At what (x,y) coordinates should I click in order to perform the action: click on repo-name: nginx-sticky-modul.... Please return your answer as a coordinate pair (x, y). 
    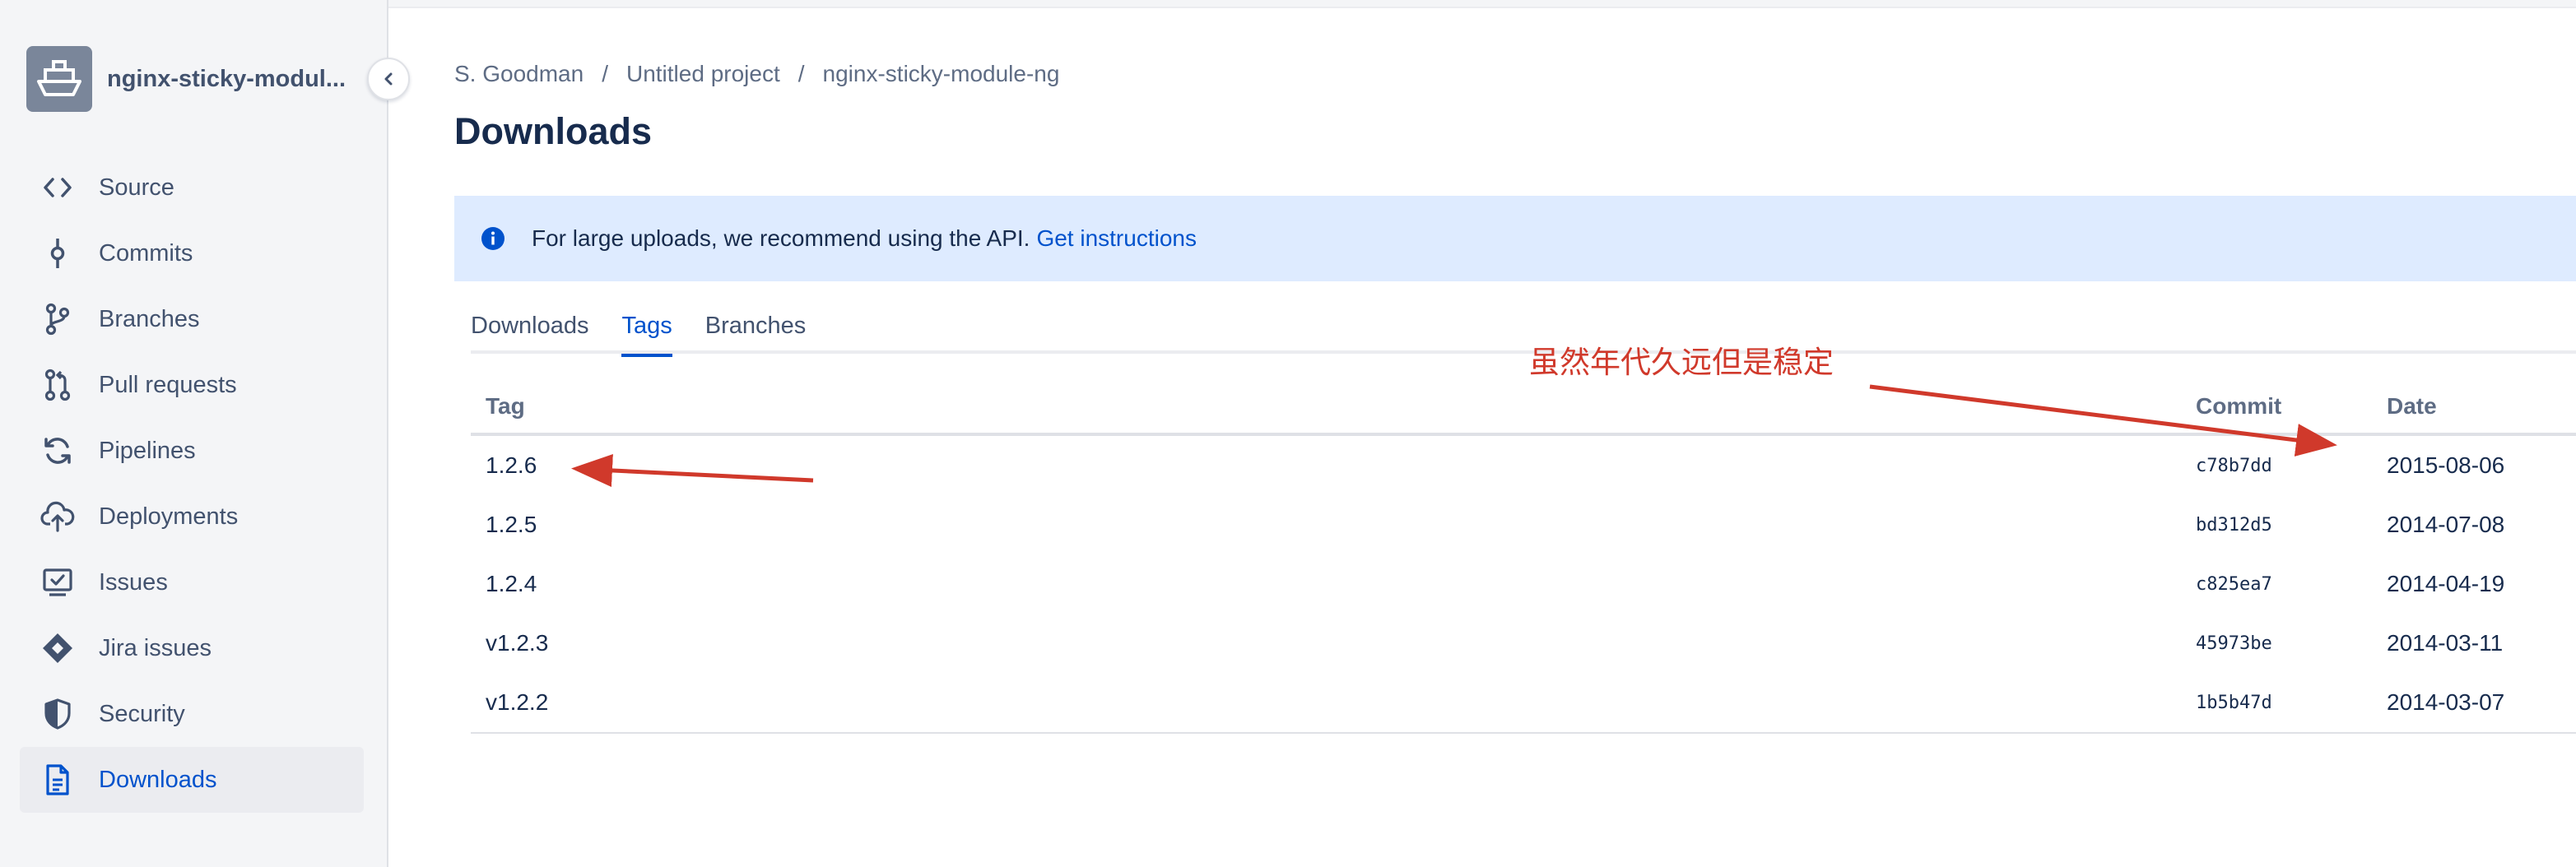
    Looking at the image, I should click on (230, 79).